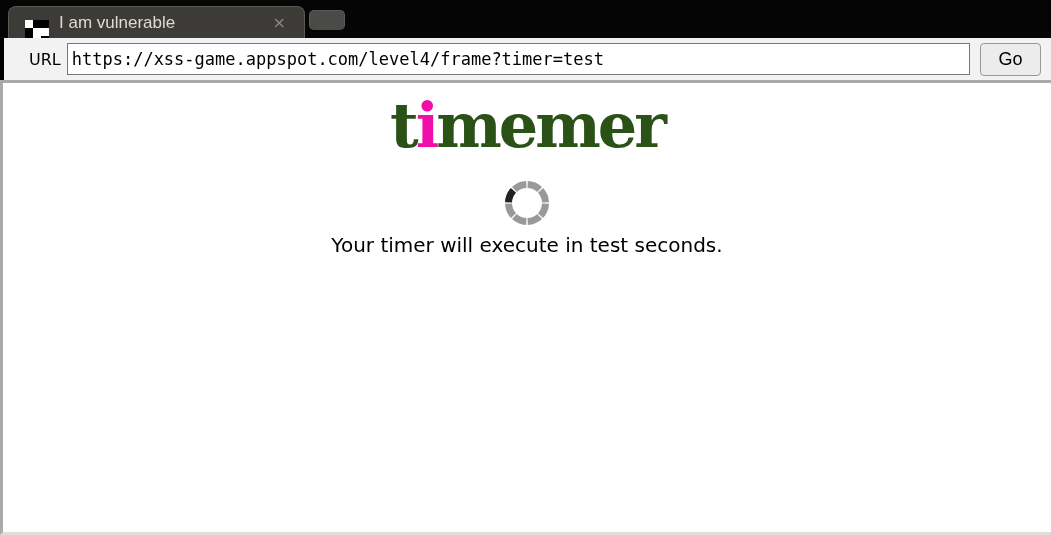 The image size is (1051, 535). Describe the element at coordinates (327, 20) in the screenshot. I see `browser-tab` at that location.